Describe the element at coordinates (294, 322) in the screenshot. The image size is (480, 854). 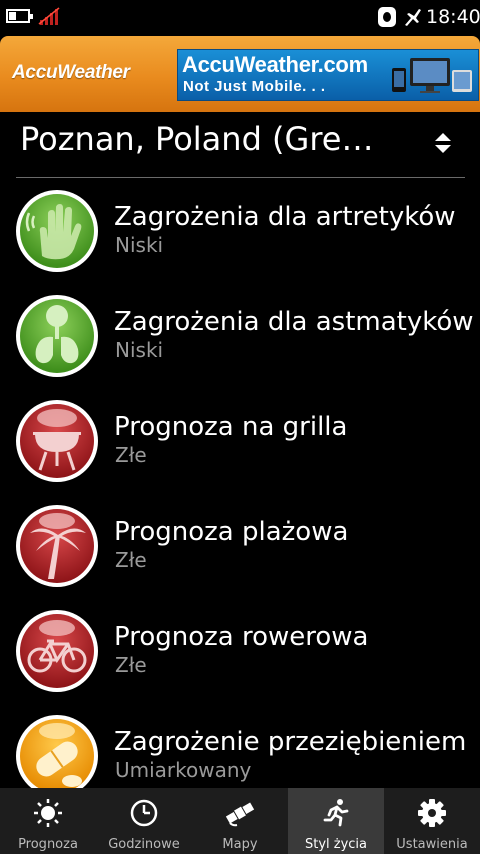
I see `item-title: Zagrożenia dla astmatyków` at that location.